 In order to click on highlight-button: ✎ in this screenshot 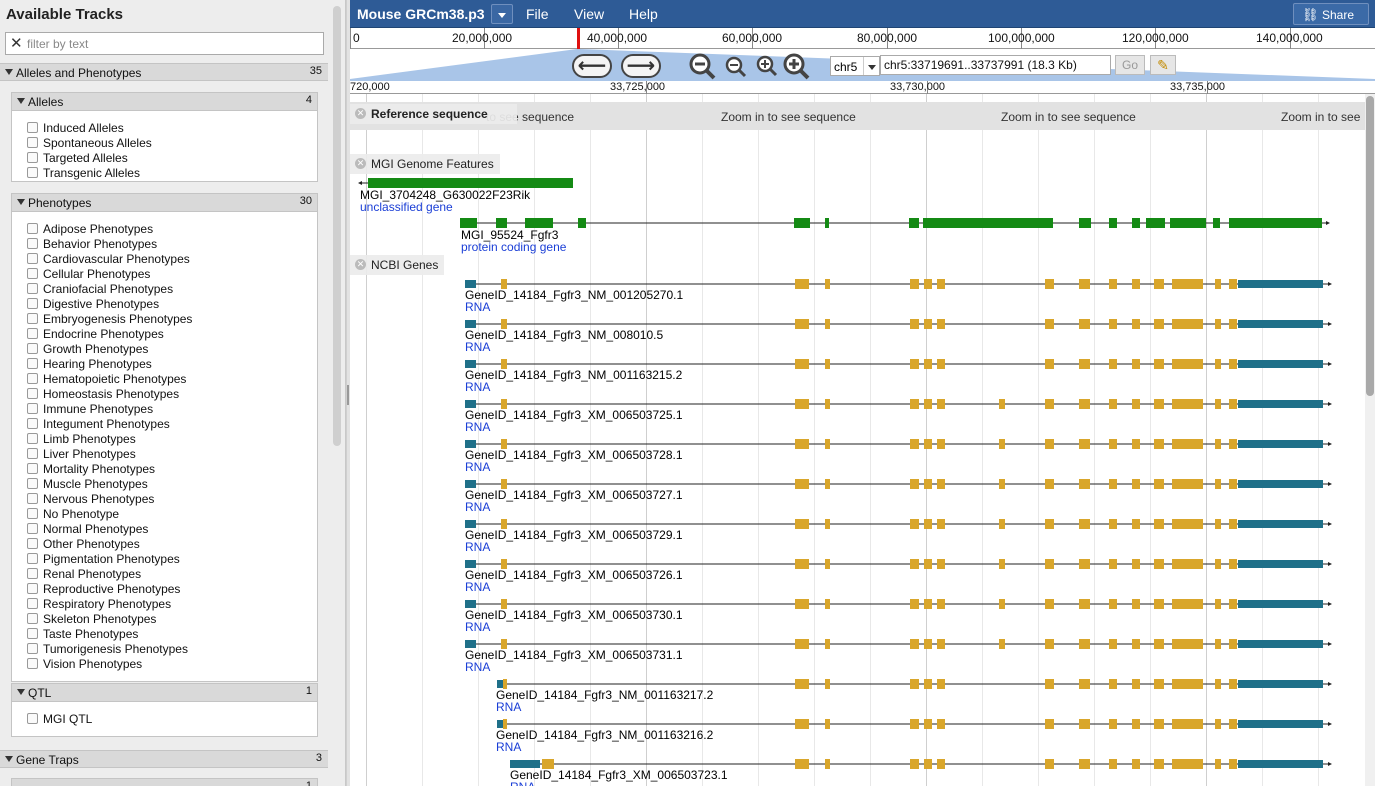, I will do `click(1163, 65)`.